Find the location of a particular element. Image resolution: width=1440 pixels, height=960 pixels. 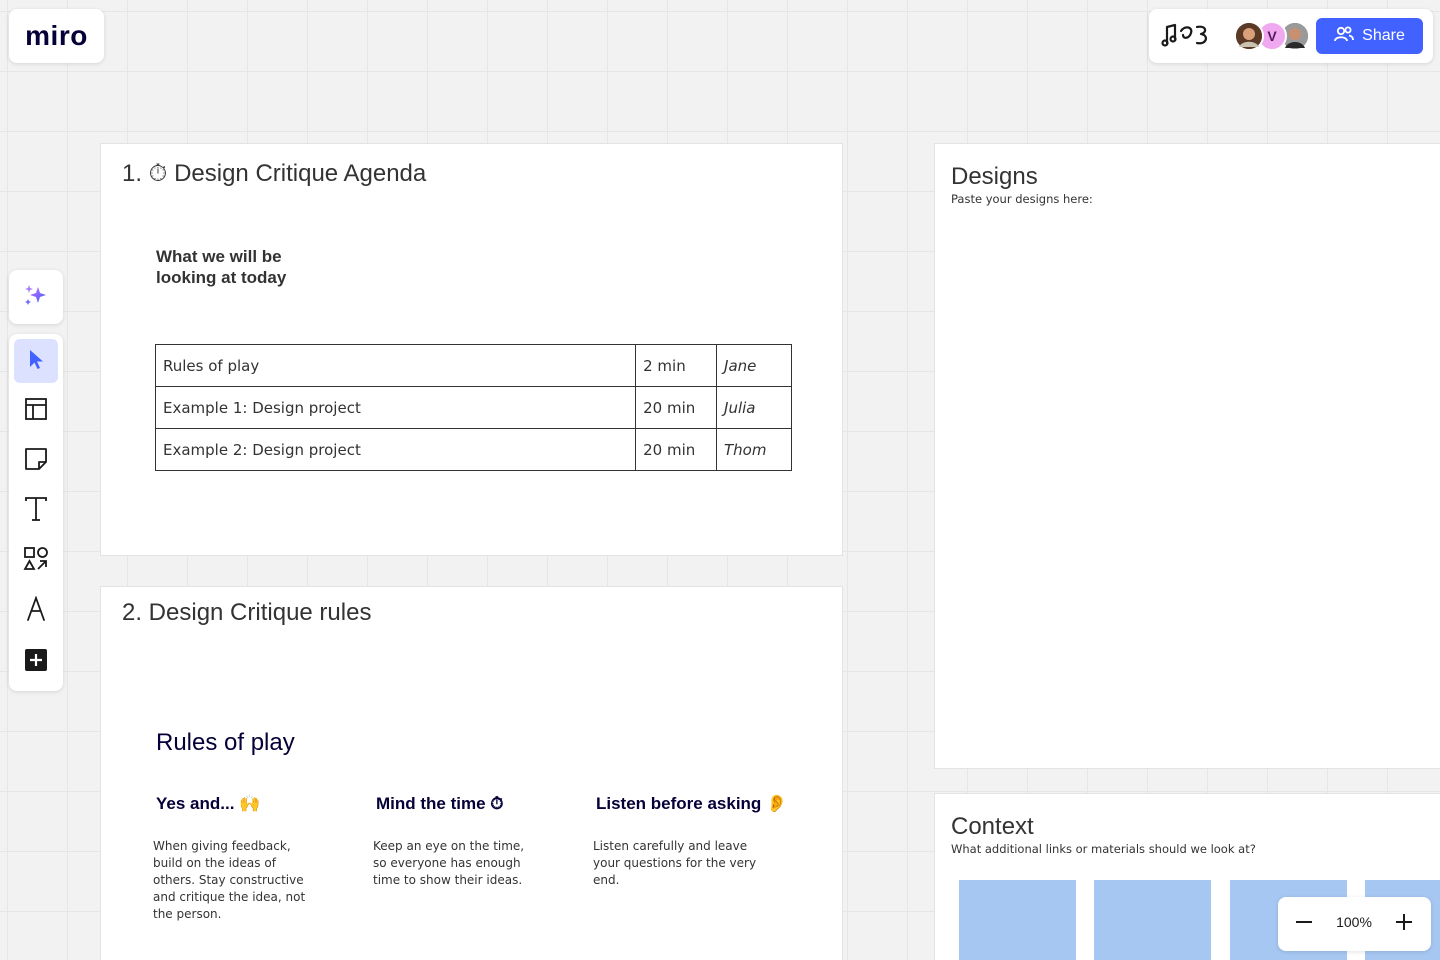

select-tool is located at coordinates (36, 361).